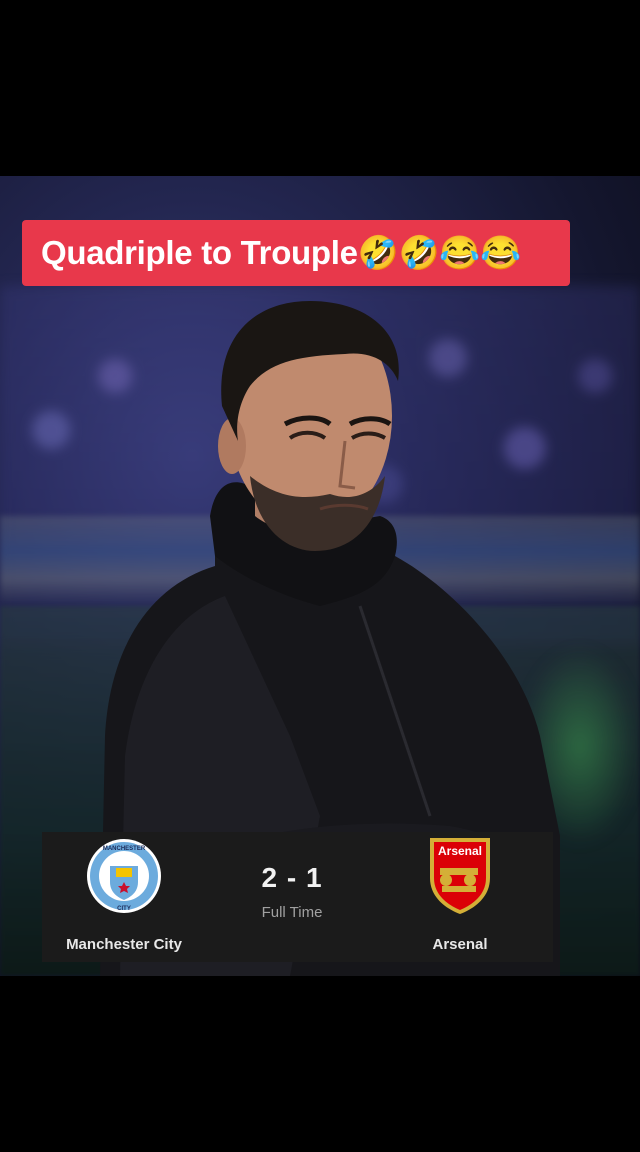 This screenshot has width=640, height=1152. I want to click on home-team: MANCHESTER CITY Manchester City, so click(124, 897).